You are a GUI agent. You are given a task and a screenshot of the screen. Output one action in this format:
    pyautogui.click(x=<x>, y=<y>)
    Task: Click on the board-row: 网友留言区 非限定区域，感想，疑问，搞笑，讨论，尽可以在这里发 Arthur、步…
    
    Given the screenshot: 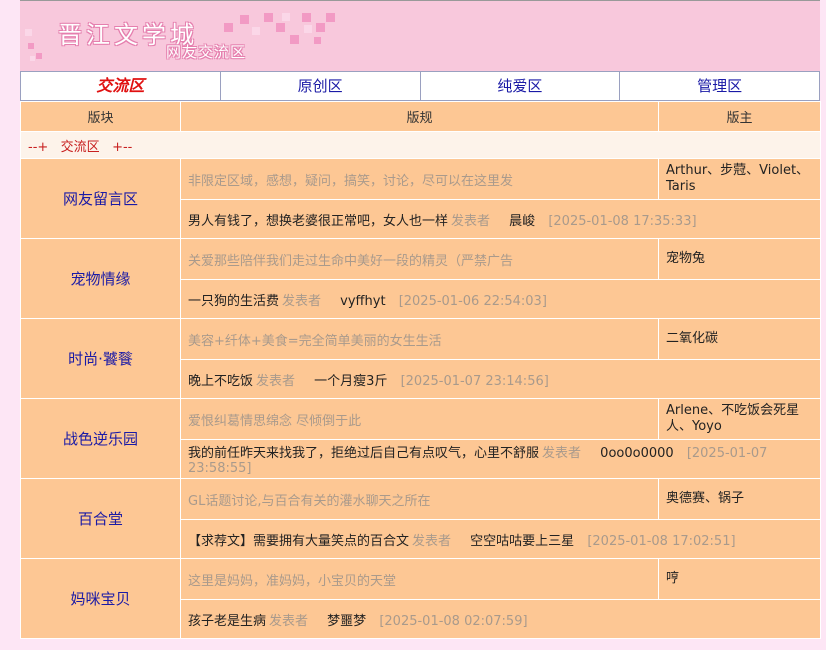 What is the action you would take?
    pyautogui.click(x=420, y=198)
    